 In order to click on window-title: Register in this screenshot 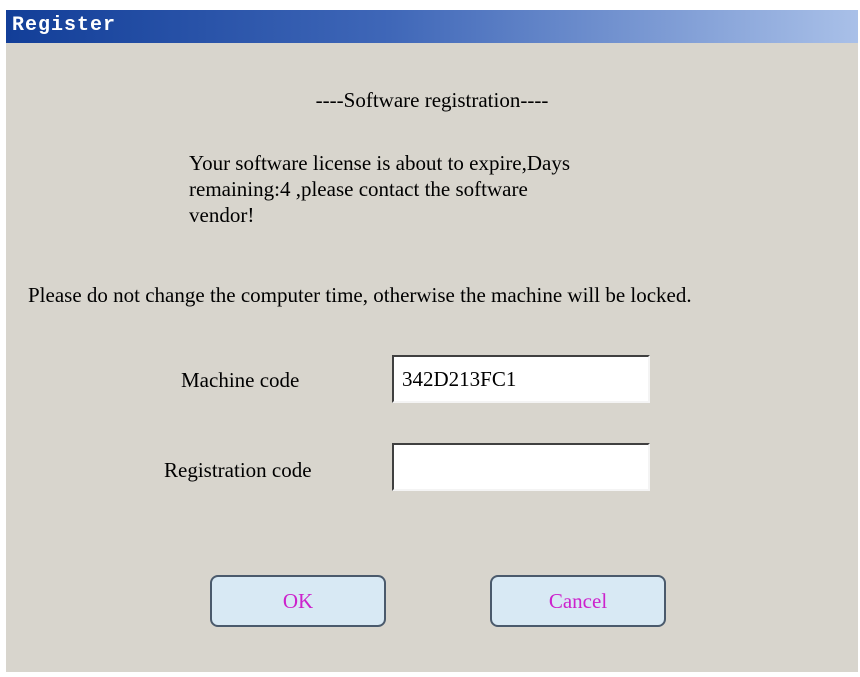, I will do `click(64, 25)`.